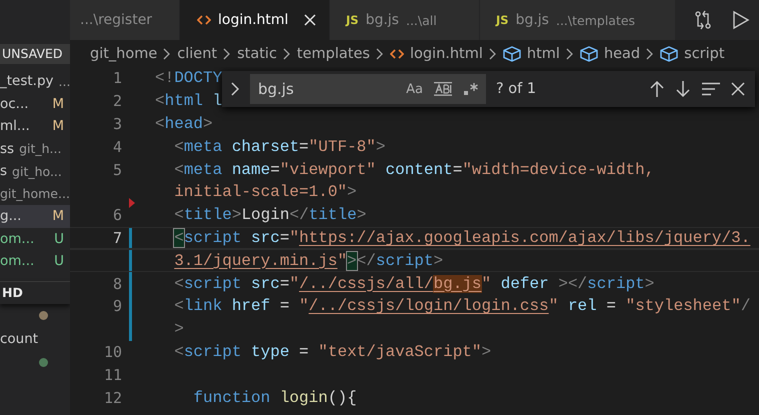 Image resolution: width=759 pixels, height=415 pixels. I want to click on code-line: <script type = "text/javaScript">, so click(332, 351).